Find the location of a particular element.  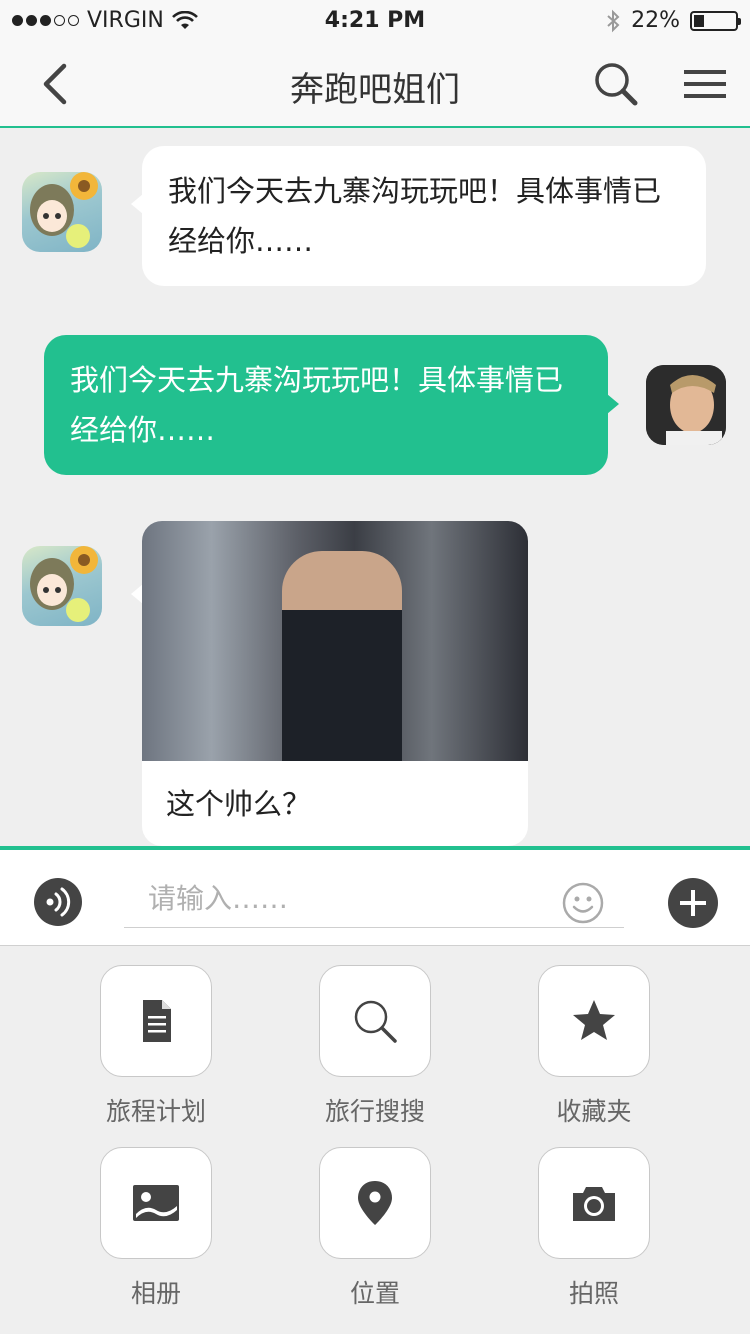

trip-plan-button is located at coordinates (156, 1021).